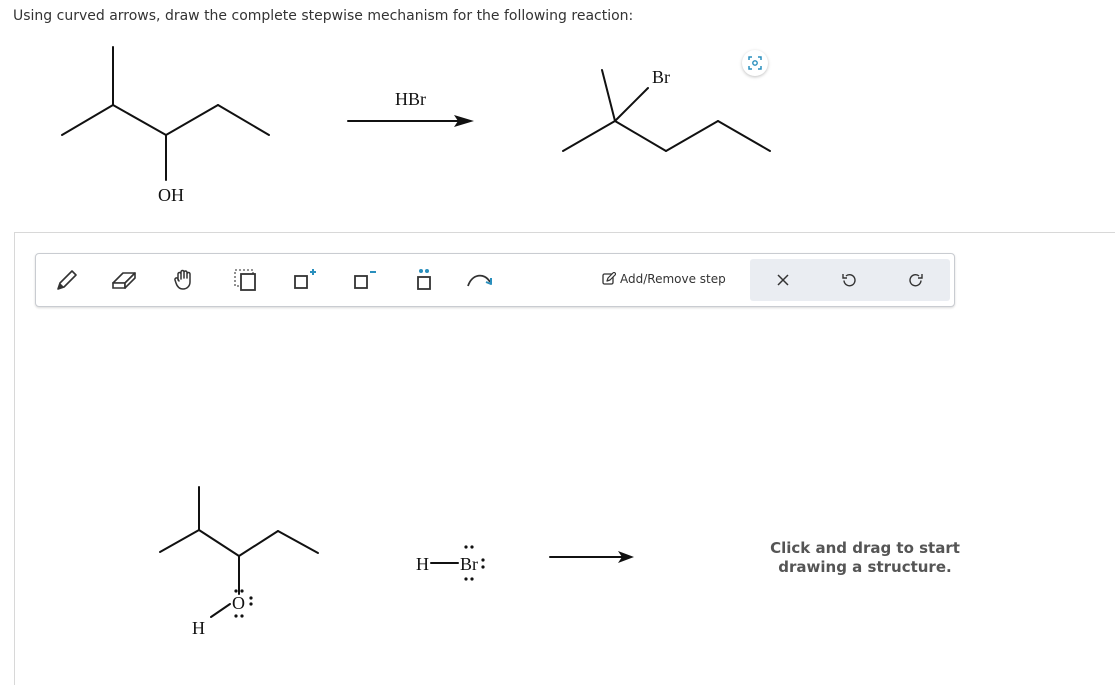 This screenshot has width=1115, height=685. I want to click on negative-charge-icon, so click(365, 280).